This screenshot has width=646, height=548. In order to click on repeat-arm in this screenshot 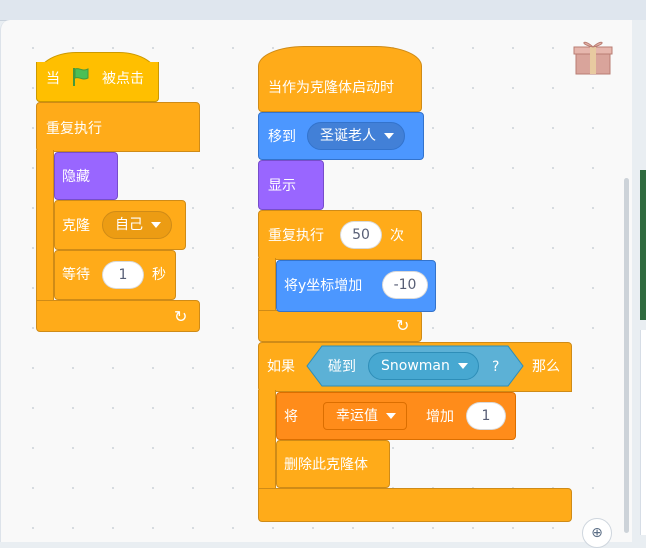, I will do `click(267, 285)`.